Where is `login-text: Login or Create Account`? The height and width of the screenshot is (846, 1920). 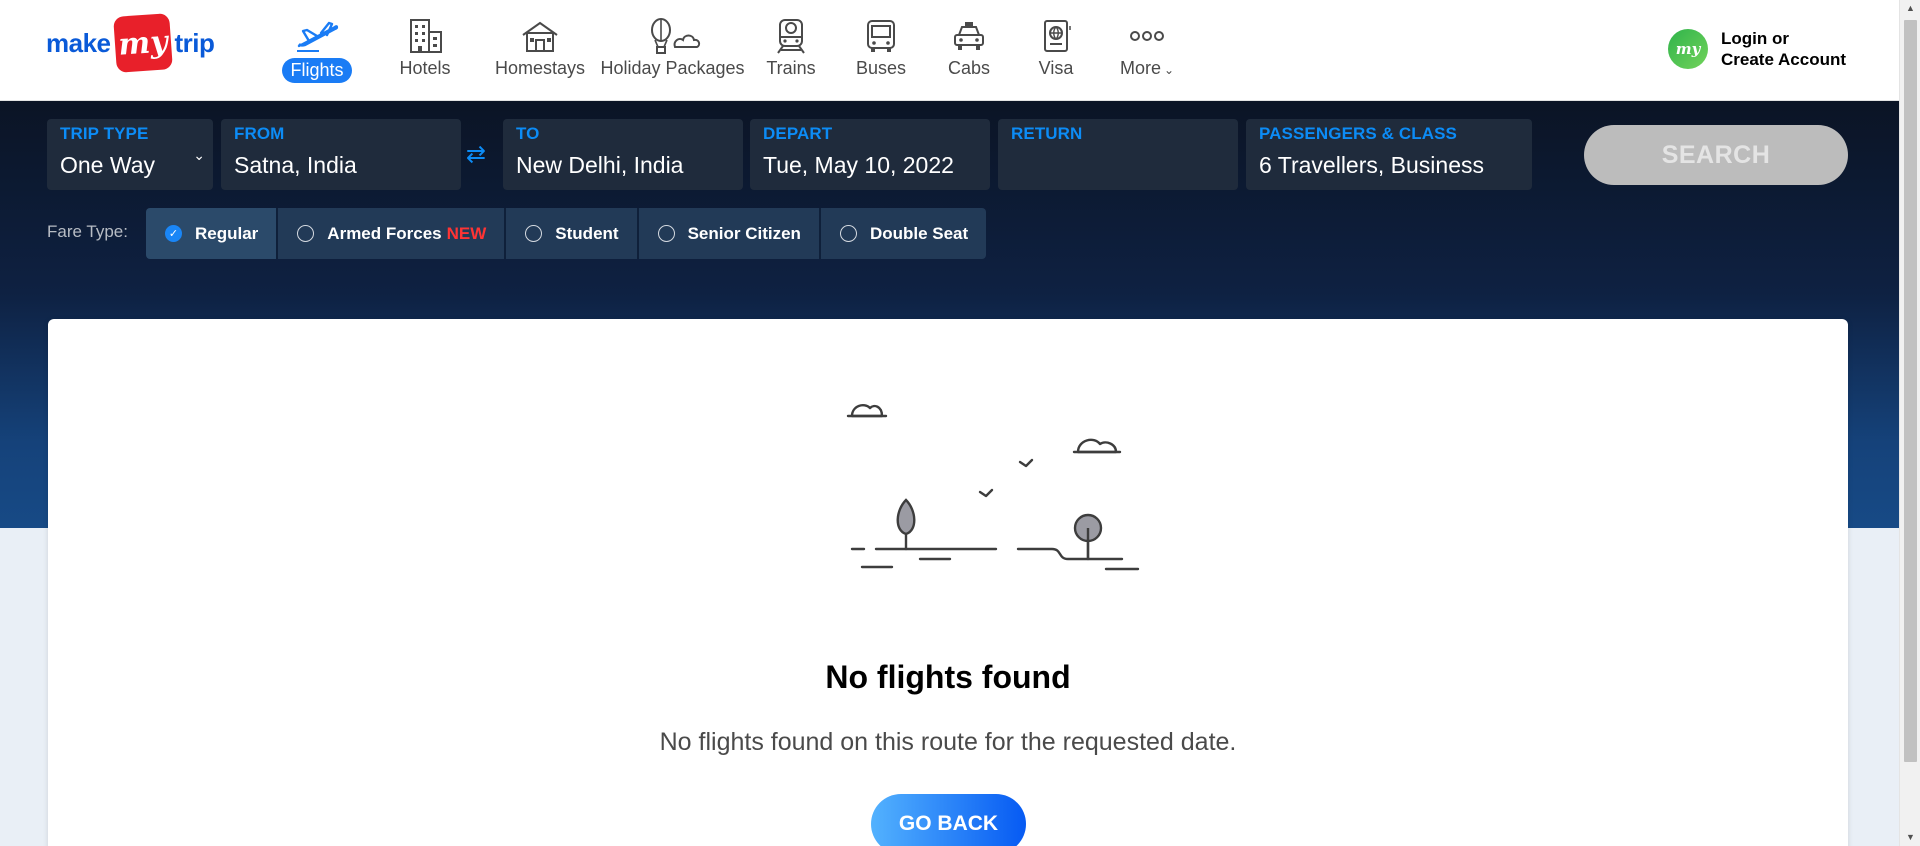 login-text: Login or Create Account is located at coordinates (1783, 49).